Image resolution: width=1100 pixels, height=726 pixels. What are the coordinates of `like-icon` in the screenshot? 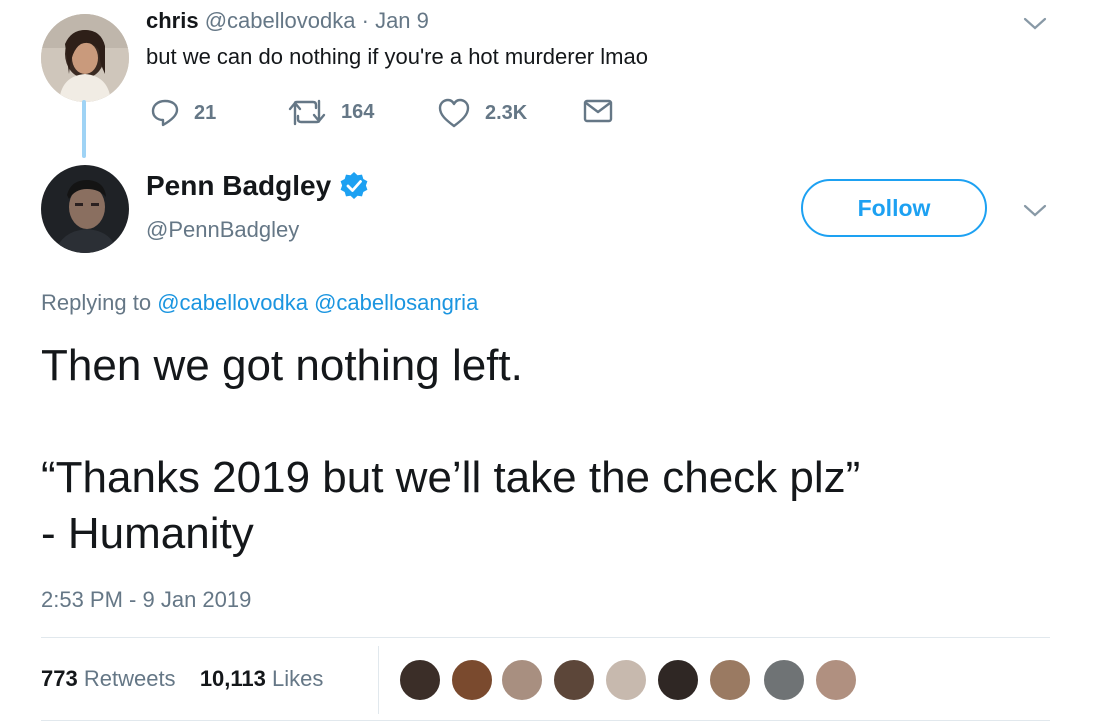 It's located at (454, 113).